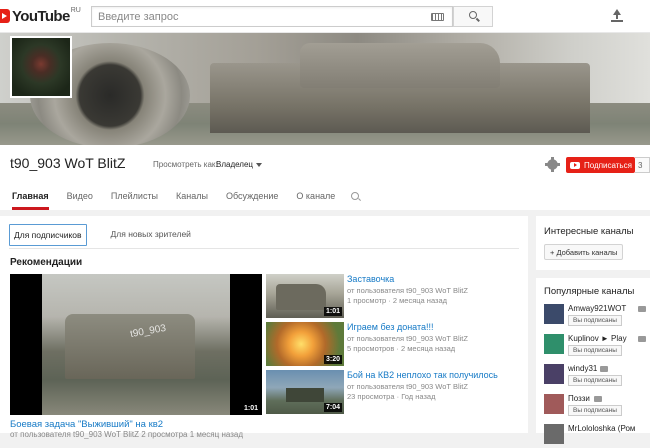 The image size is (650, 448). Describe the element at coordinates (597, 436) in the screenshot. I see `popular-channel-item: MrLololoshka (Ром` at that location.